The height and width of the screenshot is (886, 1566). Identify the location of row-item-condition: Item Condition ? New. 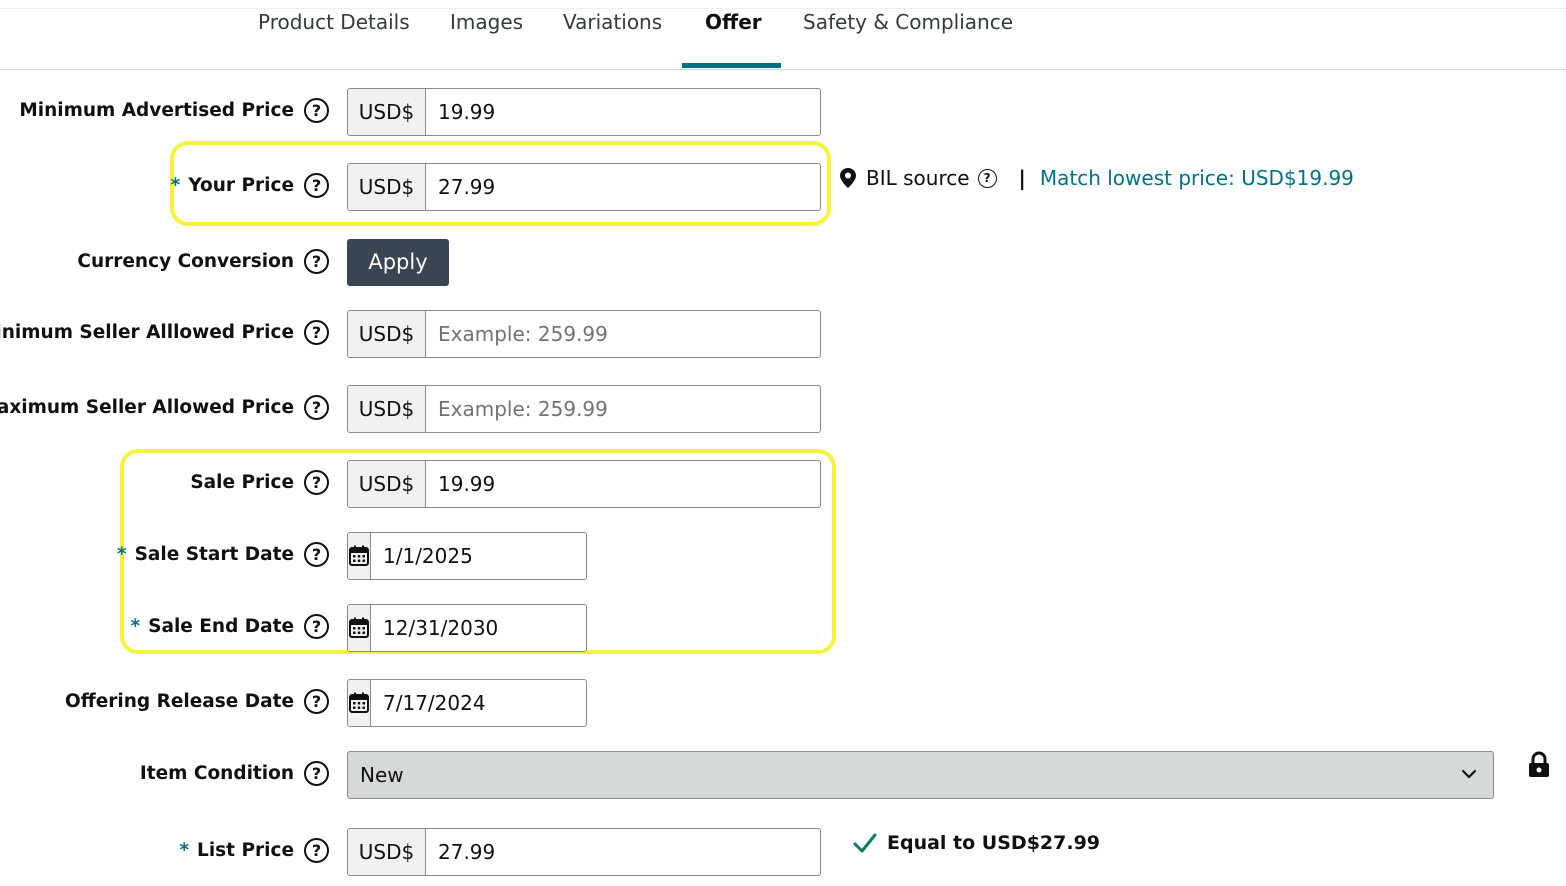
(783, 775).